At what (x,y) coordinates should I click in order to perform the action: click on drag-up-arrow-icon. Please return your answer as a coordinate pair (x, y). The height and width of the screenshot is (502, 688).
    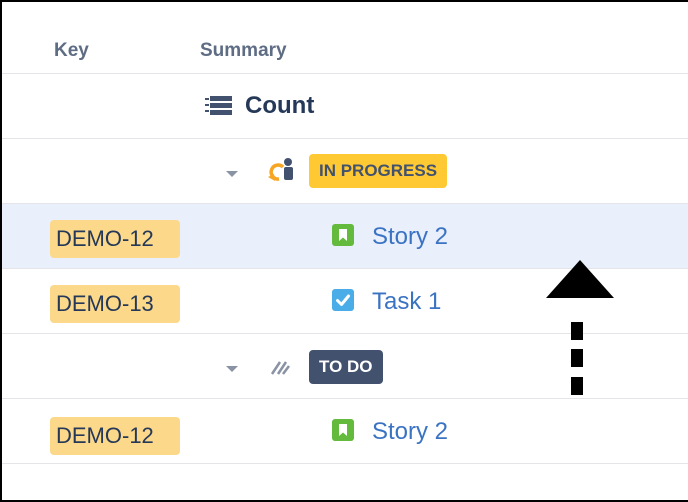
    Looking at the image, I should click on (580, 337).